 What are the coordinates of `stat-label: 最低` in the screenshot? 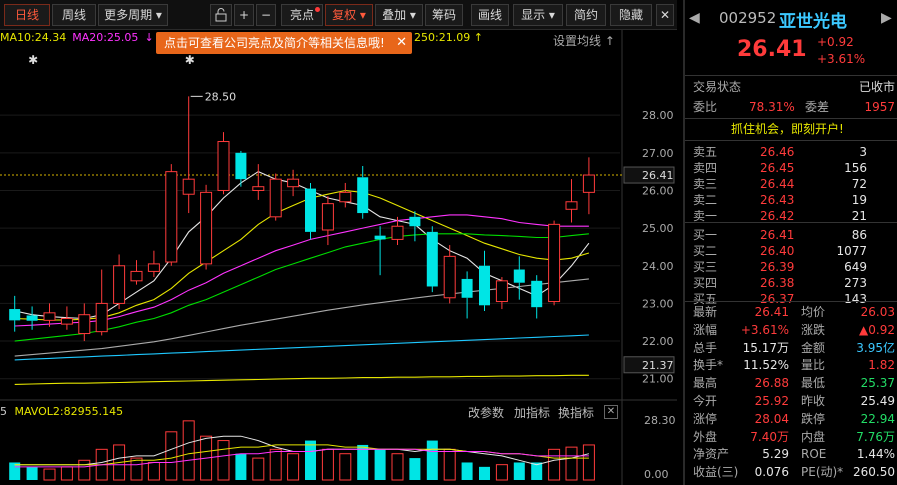 It's located at (813, 383).